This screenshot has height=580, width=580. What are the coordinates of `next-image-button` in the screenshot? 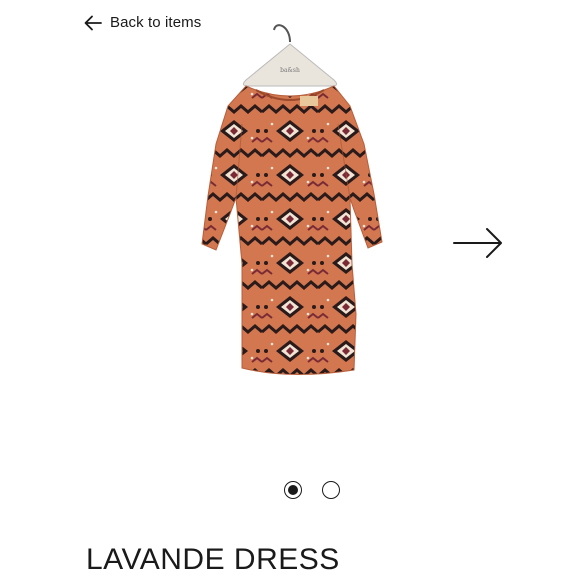 It's located at (478, 245).